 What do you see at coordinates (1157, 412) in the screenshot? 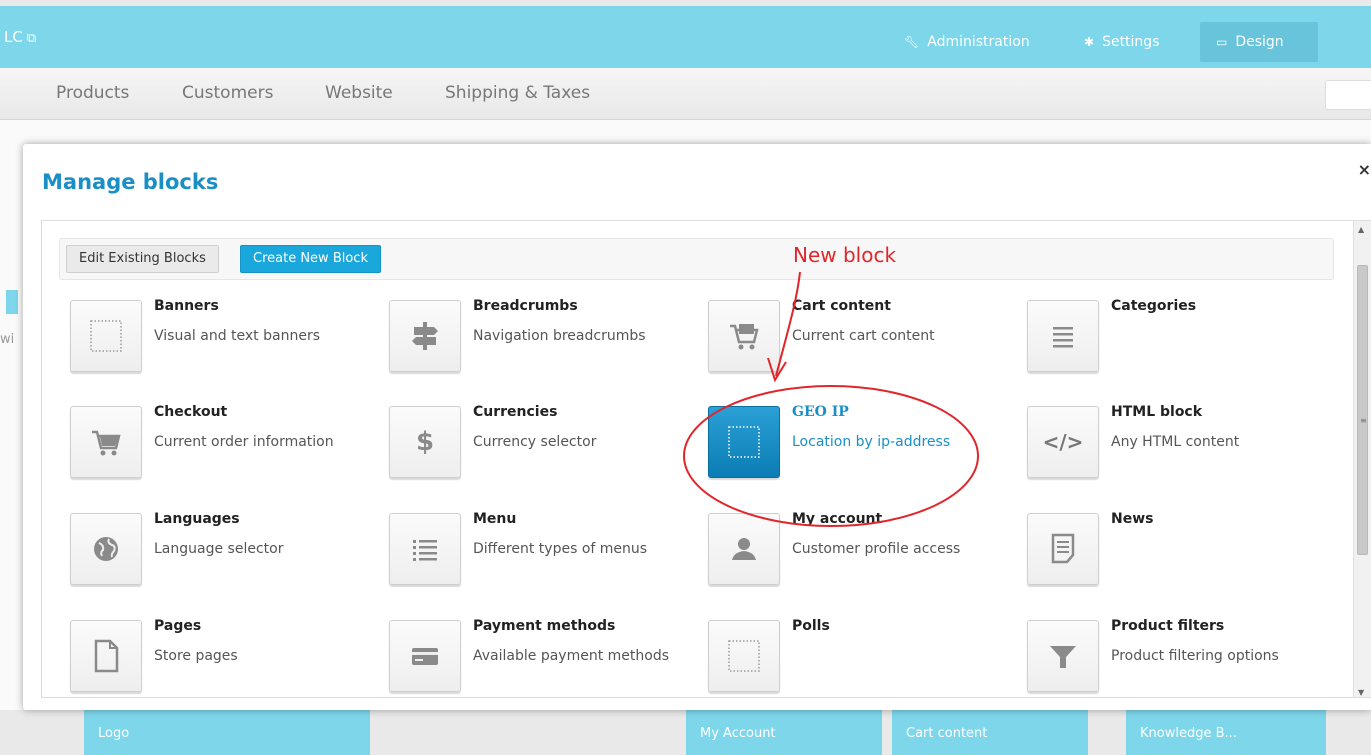
I see `block-name: HTML block` at bounding box center [1157, 412].